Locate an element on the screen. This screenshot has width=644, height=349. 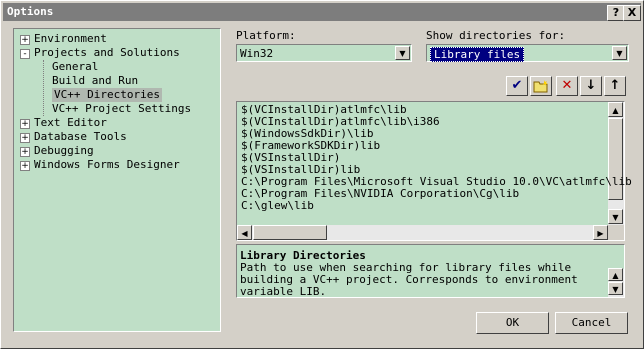
tree-item: Debugging is located at coordinates (64, 151).